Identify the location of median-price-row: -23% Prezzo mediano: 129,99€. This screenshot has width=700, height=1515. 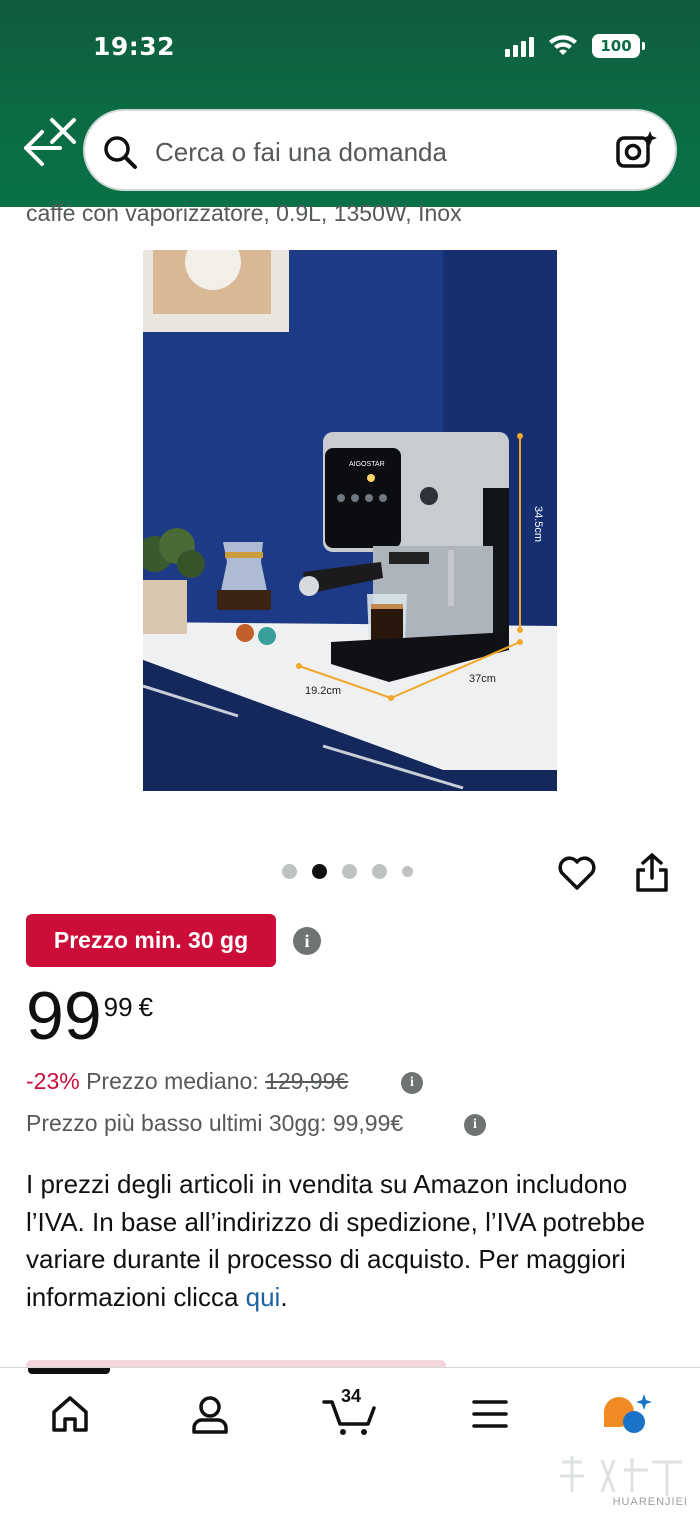
(187, 1081).